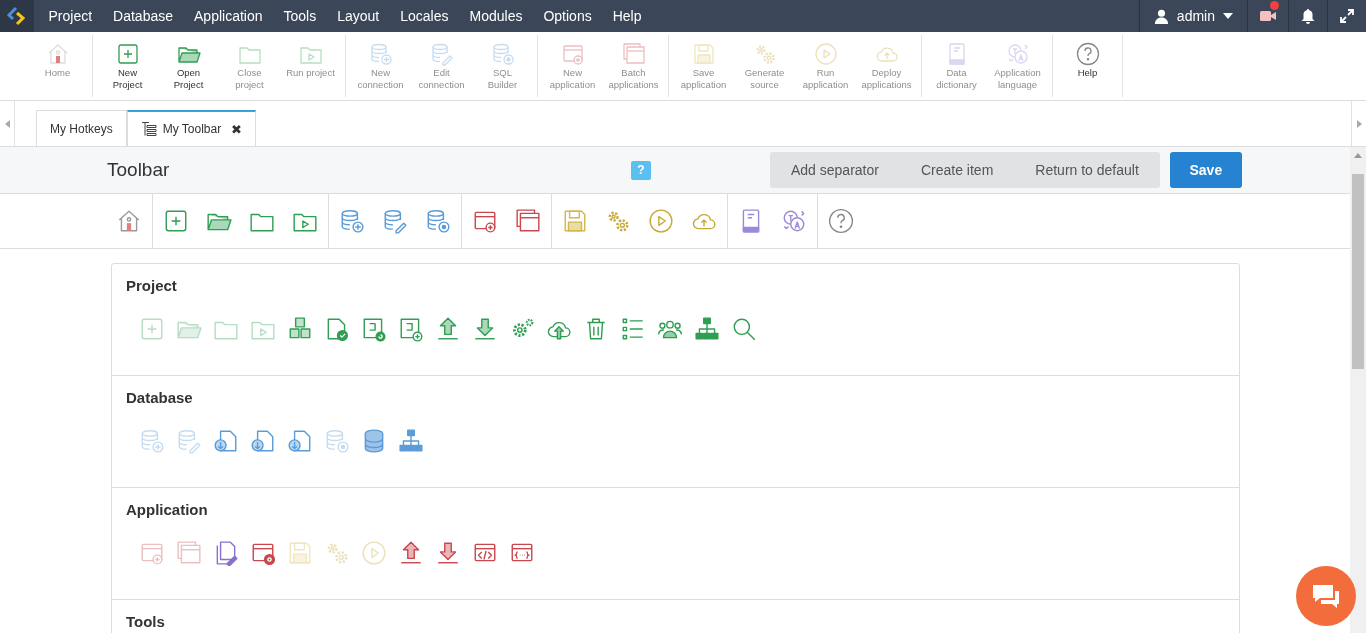 This screenshot has height=633, width=1366. What do you see at coordinates (358, 16) in the screenshot?
I see `menu-item: Layout` at bounding box center [358, 16].